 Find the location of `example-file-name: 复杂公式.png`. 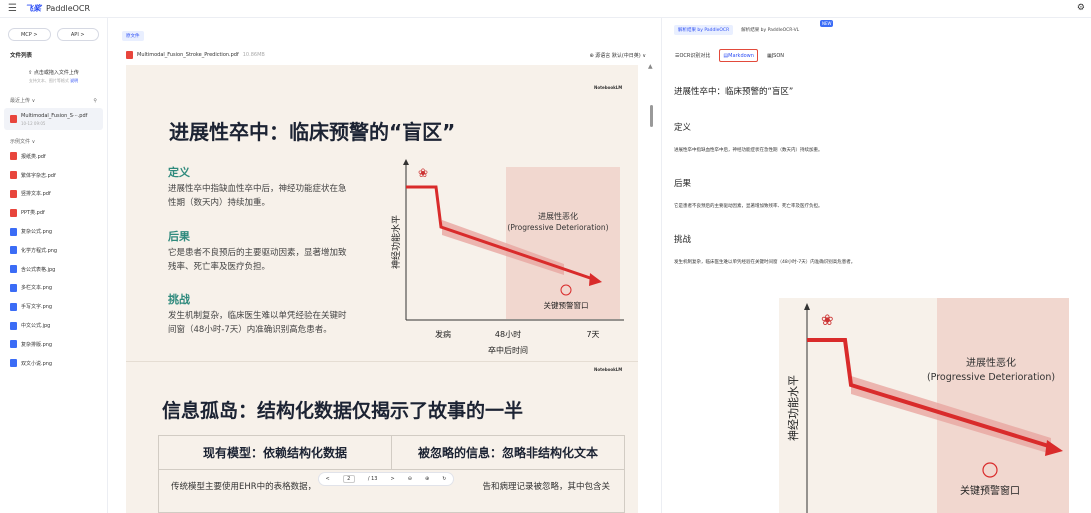

example-file-name: 复杂公式.png is located at coordinates (37, 232).